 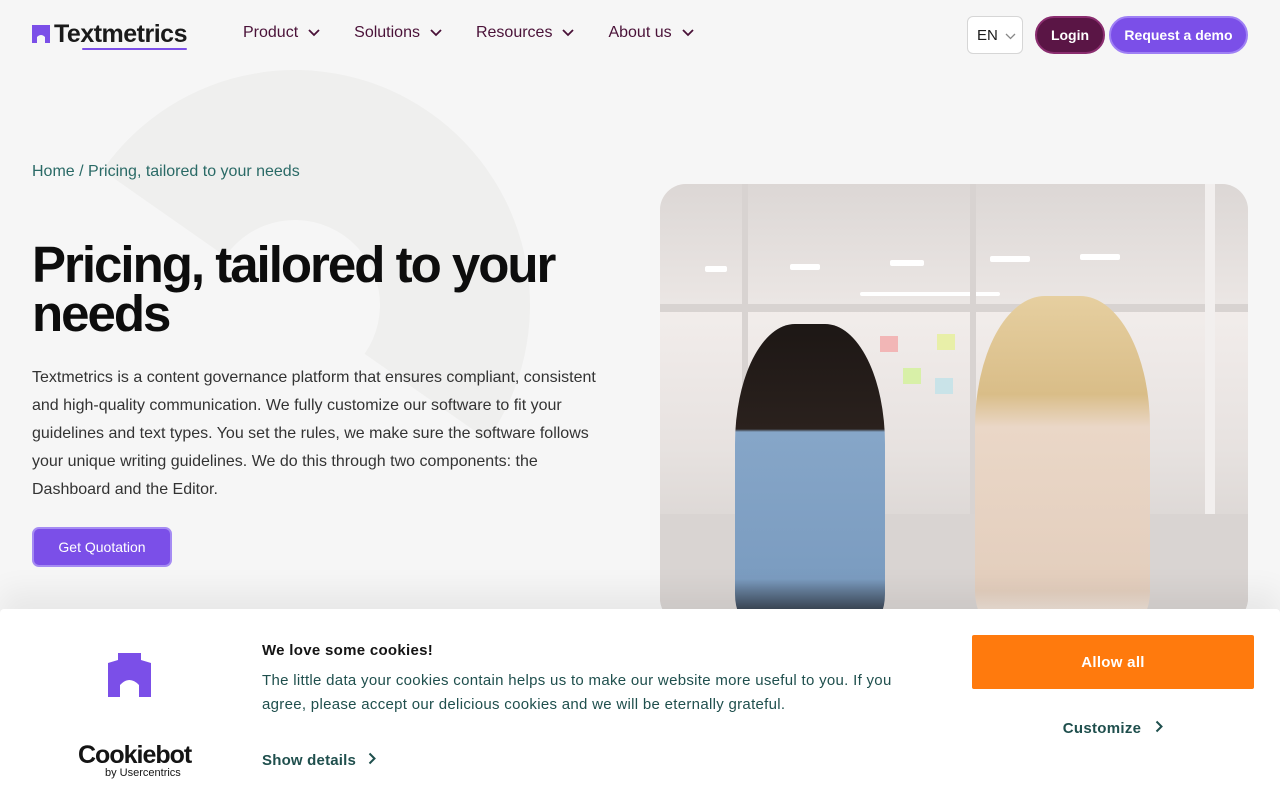 I want to click on cookiebot-sub: by Usercentrics, so click(x=143, y=773).